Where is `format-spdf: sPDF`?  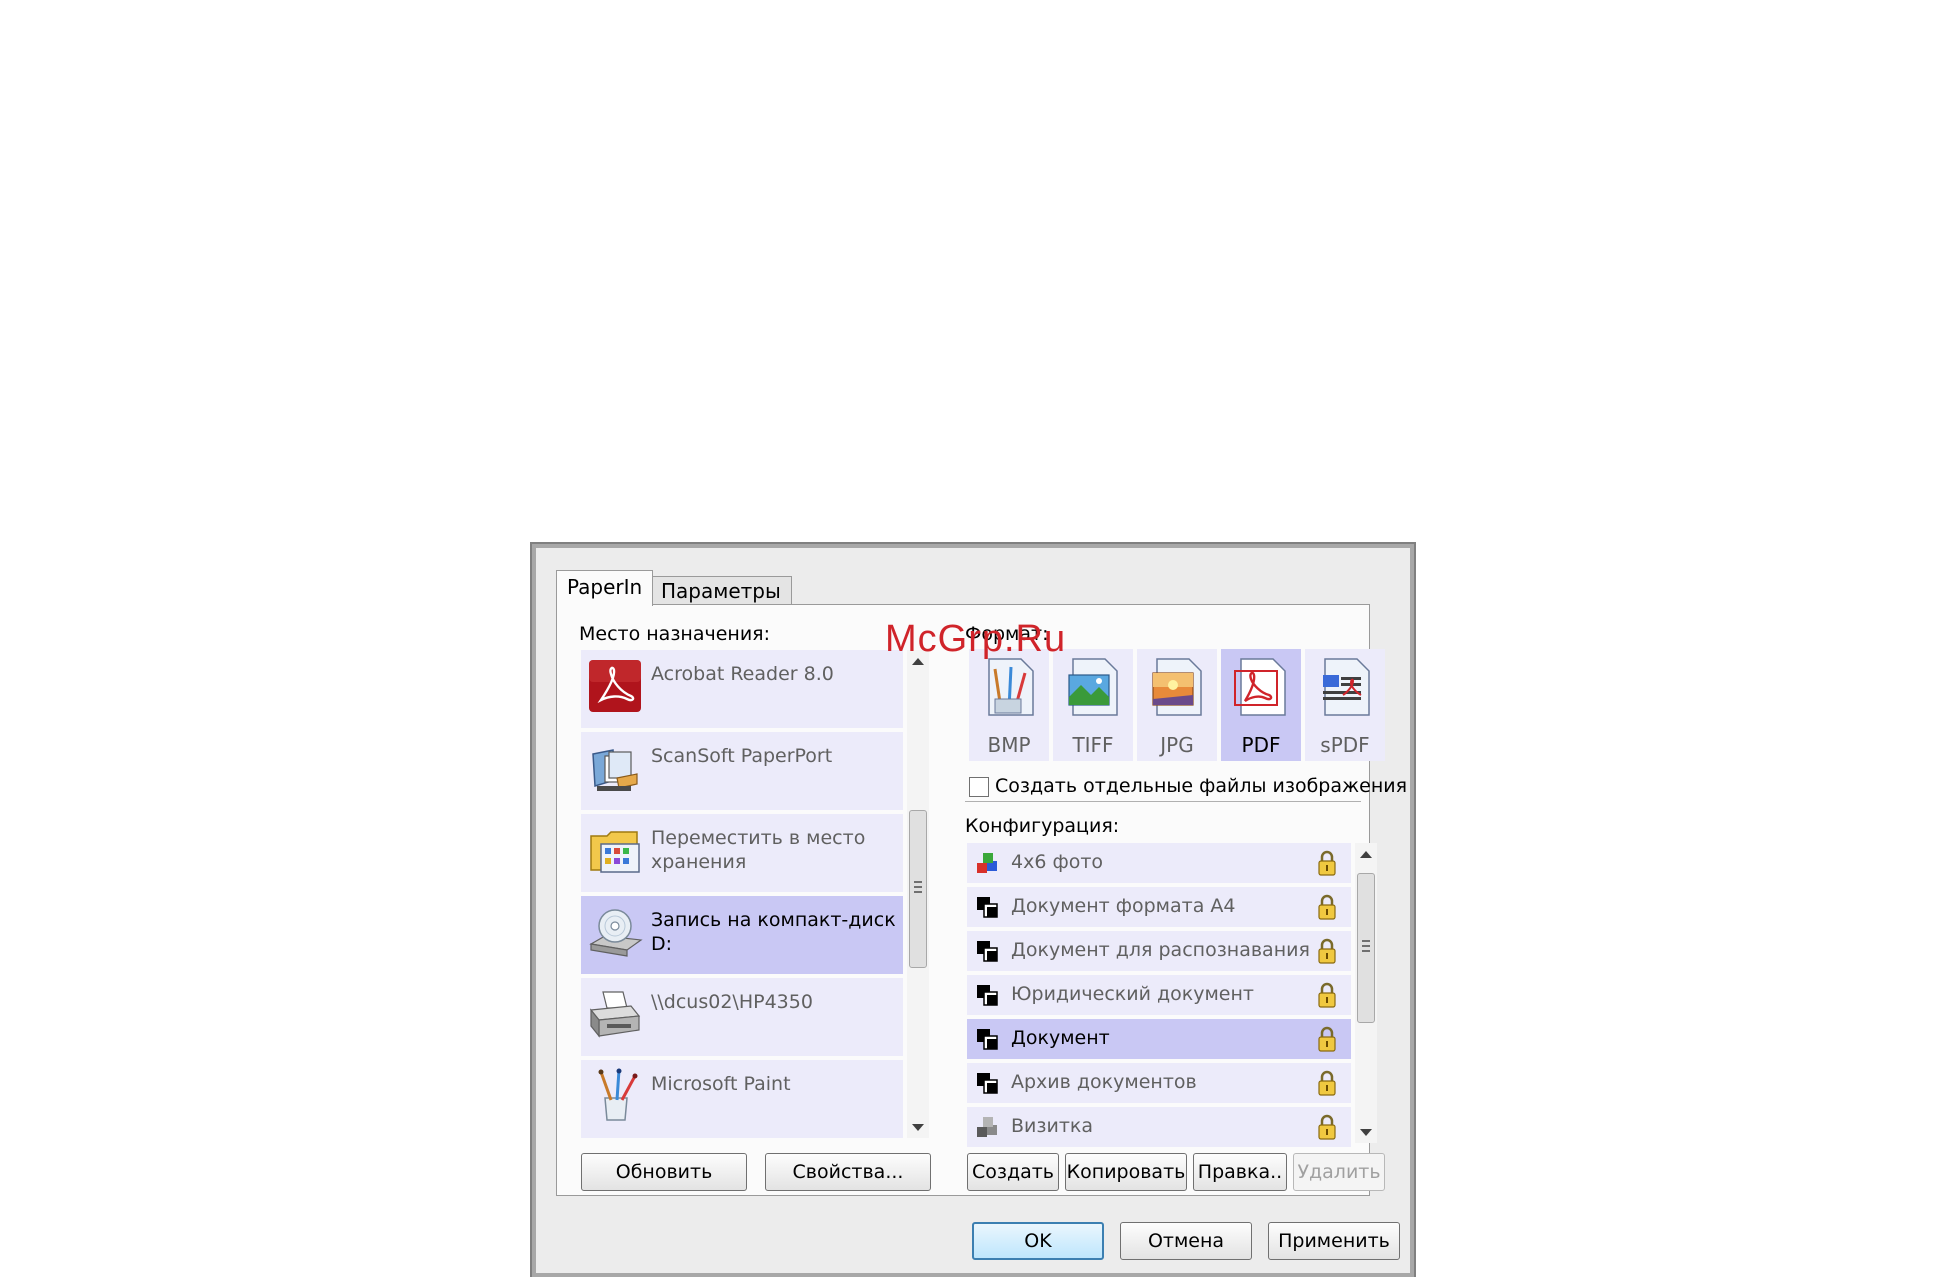 format-spdf: sPDF is located at coordinates (1345, 705).